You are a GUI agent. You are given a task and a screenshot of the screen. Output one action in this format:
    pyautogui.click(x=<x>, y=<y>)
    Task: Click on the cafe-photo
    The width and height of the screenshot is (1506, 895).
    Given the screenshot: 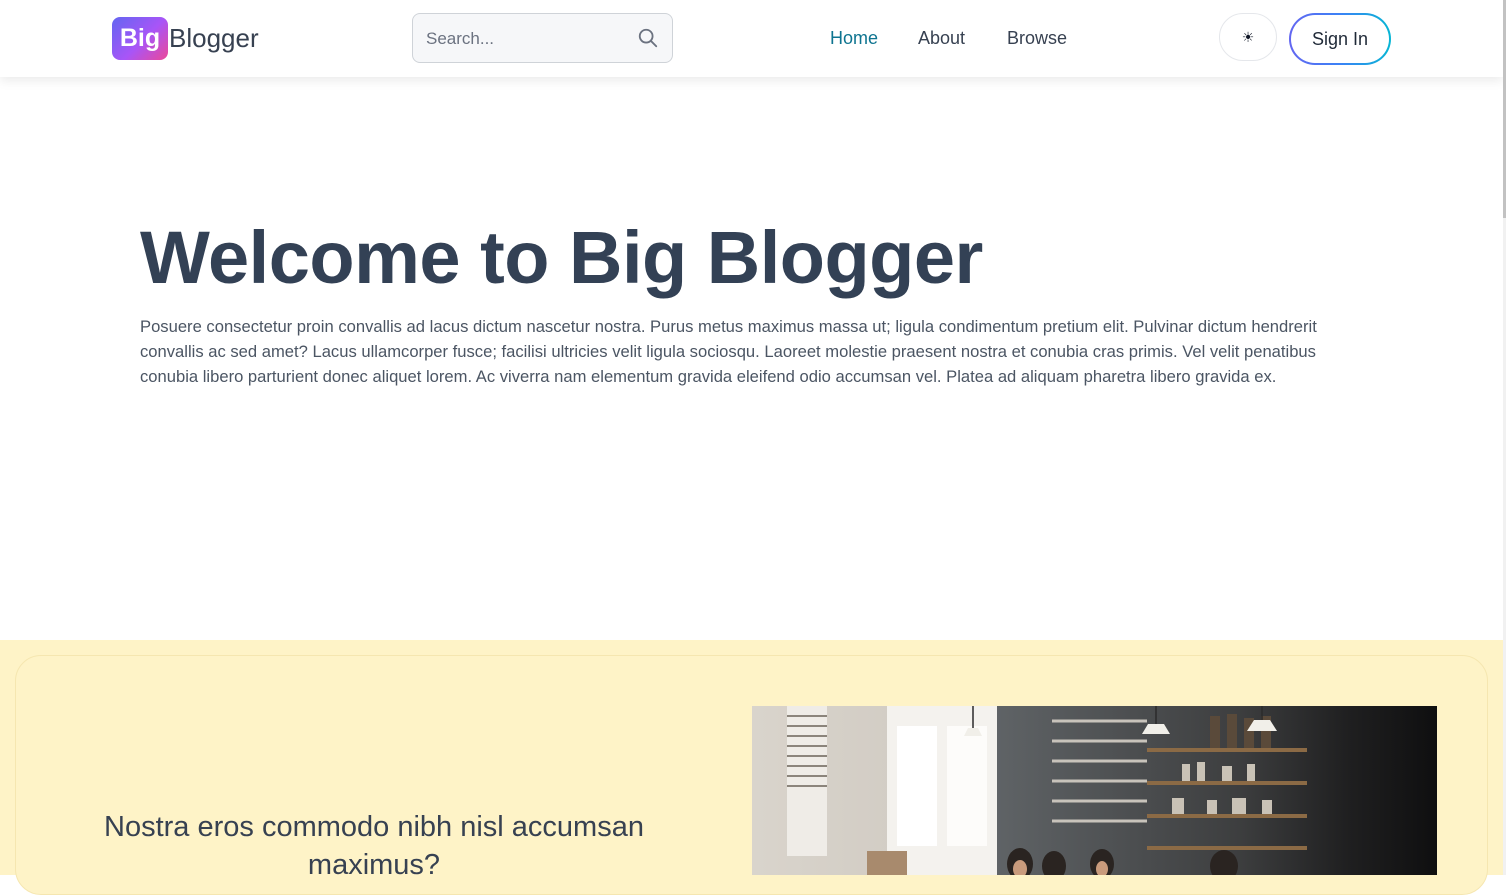 What is the action you would take?
    pyautogui.click(x=1094, y=790)
    